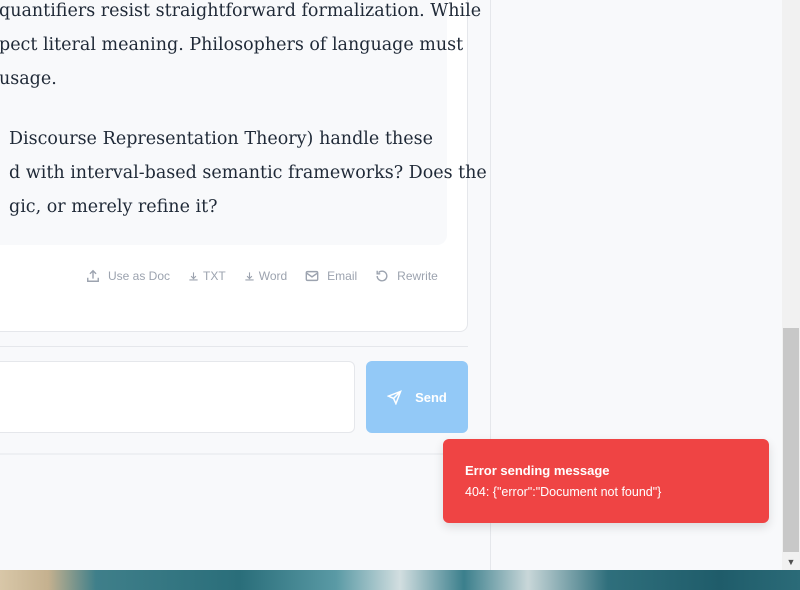  I want to click on send-button: Send, so click(417, 397).